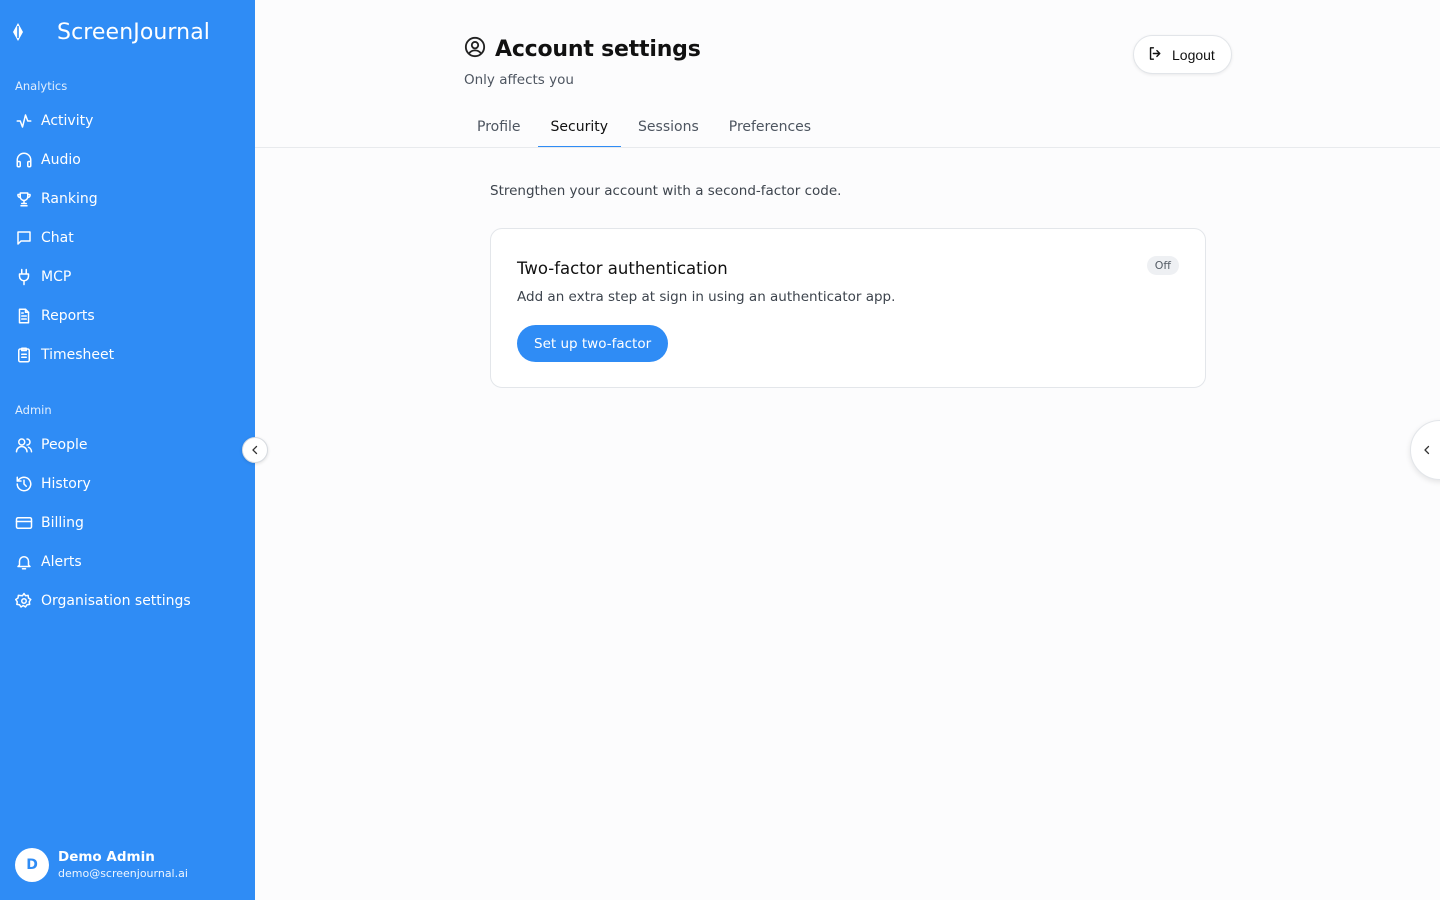 This screenshot has height=900, width=1440. Describe the element at coordinates (1162, 265) in the screenshot. I see `status-badge: Off` at that location.